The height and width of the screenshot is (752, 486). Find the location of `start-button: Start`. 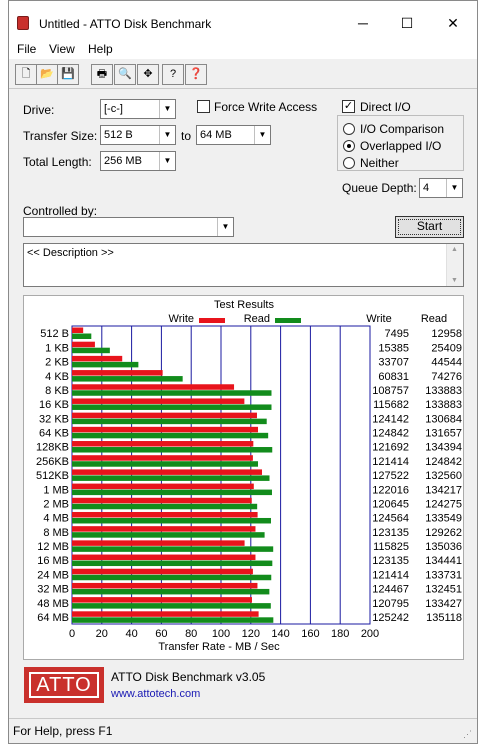

start-button: Start is located at coordinates (429, 227).